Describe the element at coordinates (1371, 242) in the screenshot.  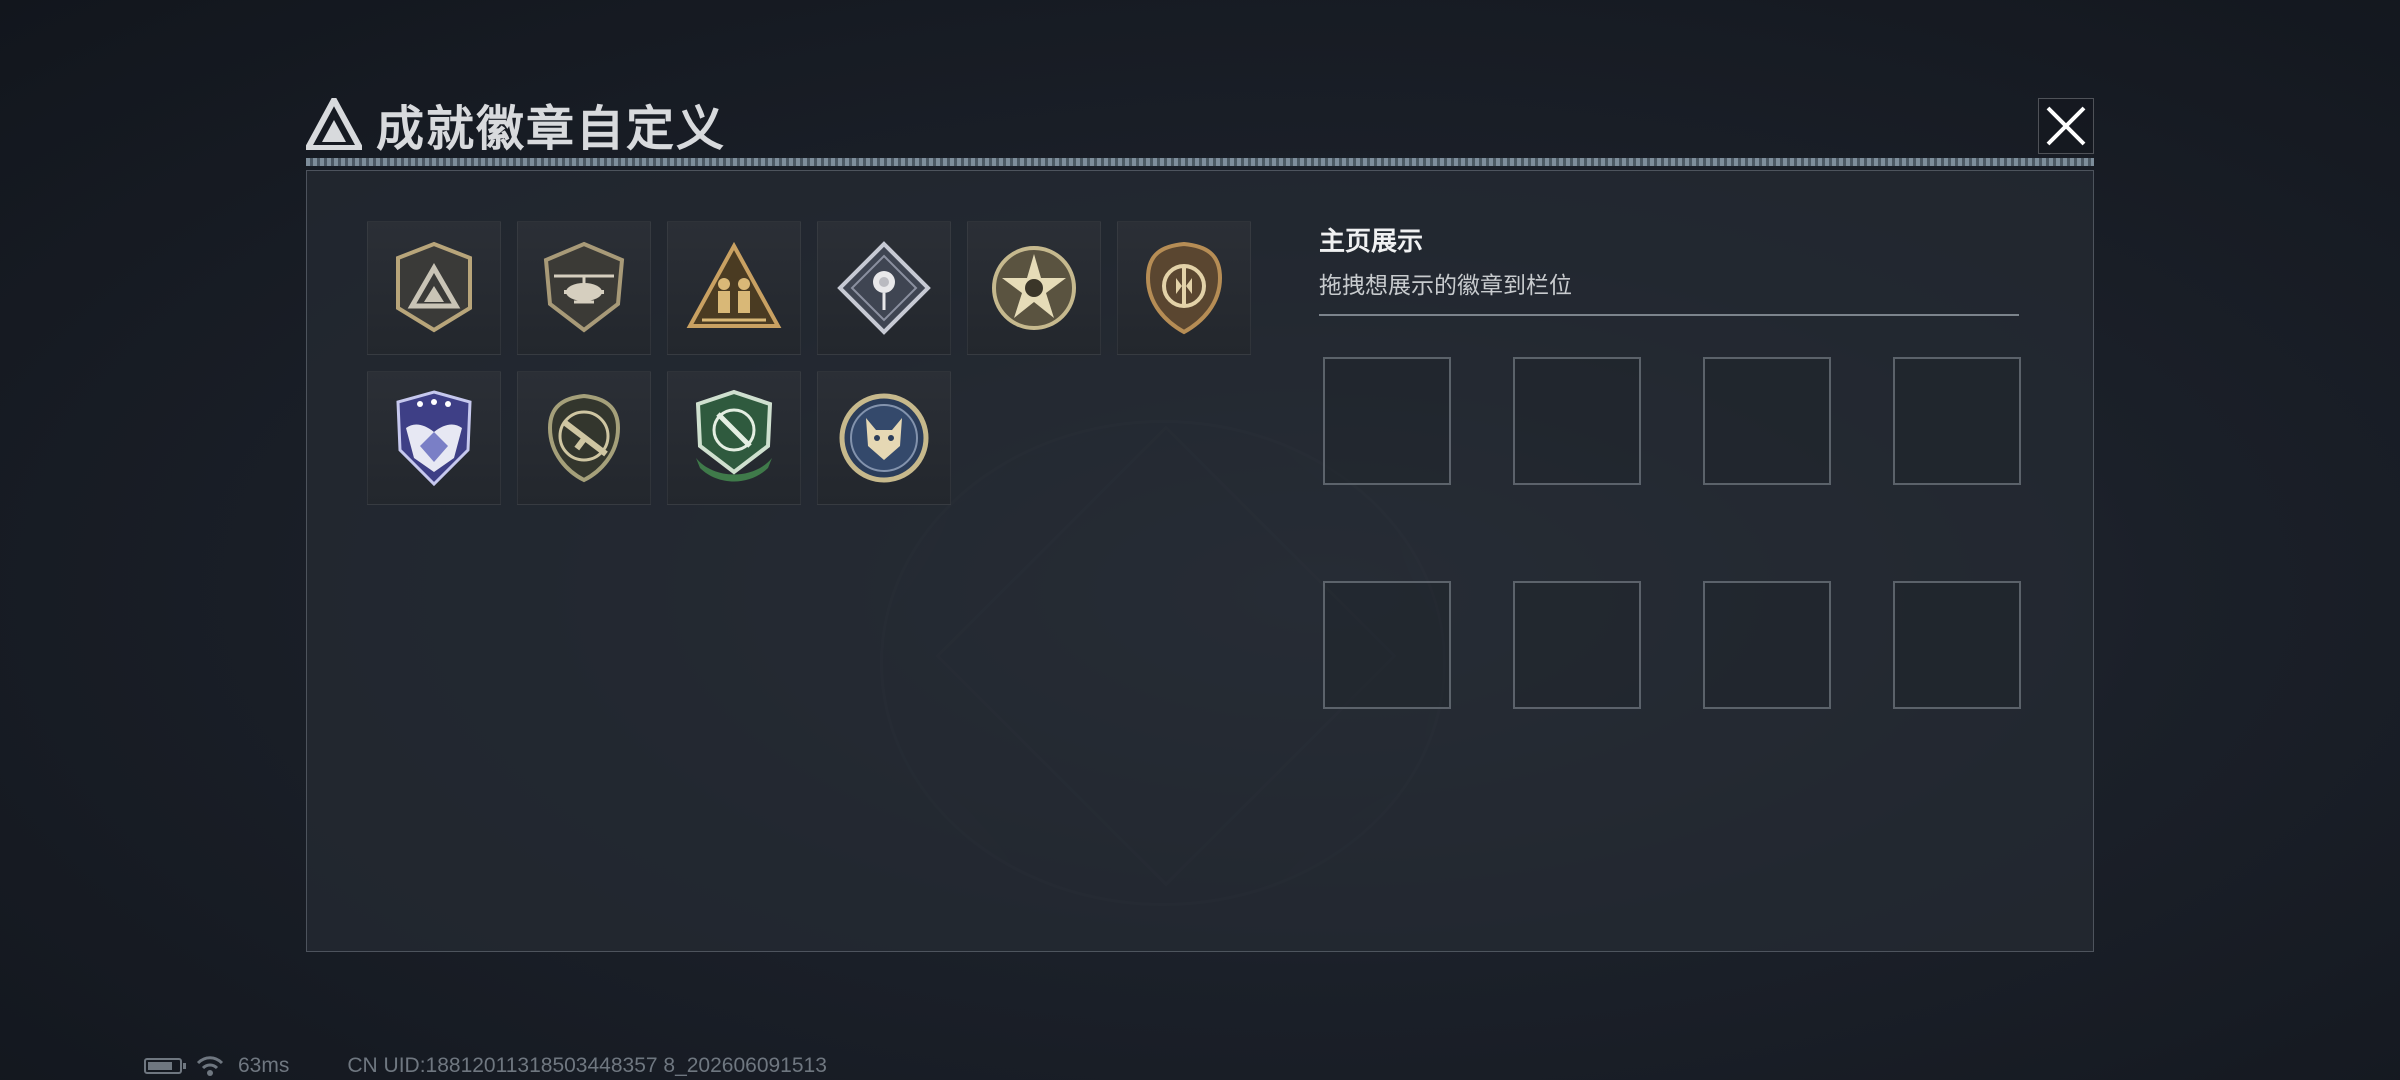
I see `display-title: 主页展示` at that location.